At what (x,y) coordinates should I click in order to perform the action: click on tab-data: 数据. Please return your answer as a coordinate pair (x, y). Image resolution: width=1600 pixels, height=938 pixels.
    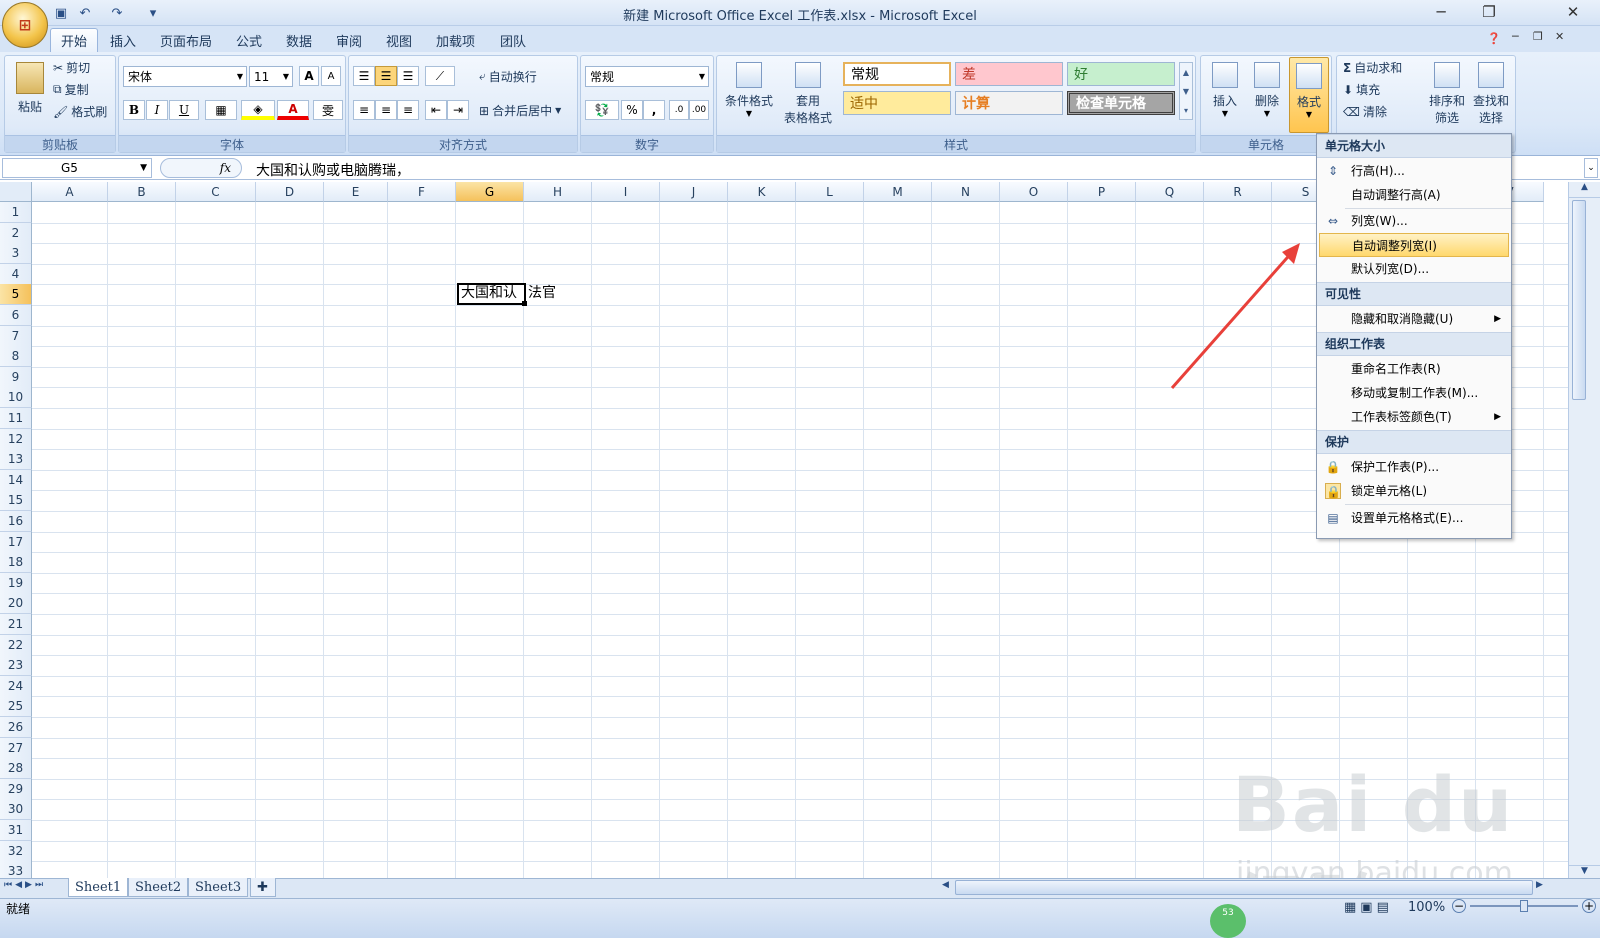
    Looking at the image, I should click on (299, 40).